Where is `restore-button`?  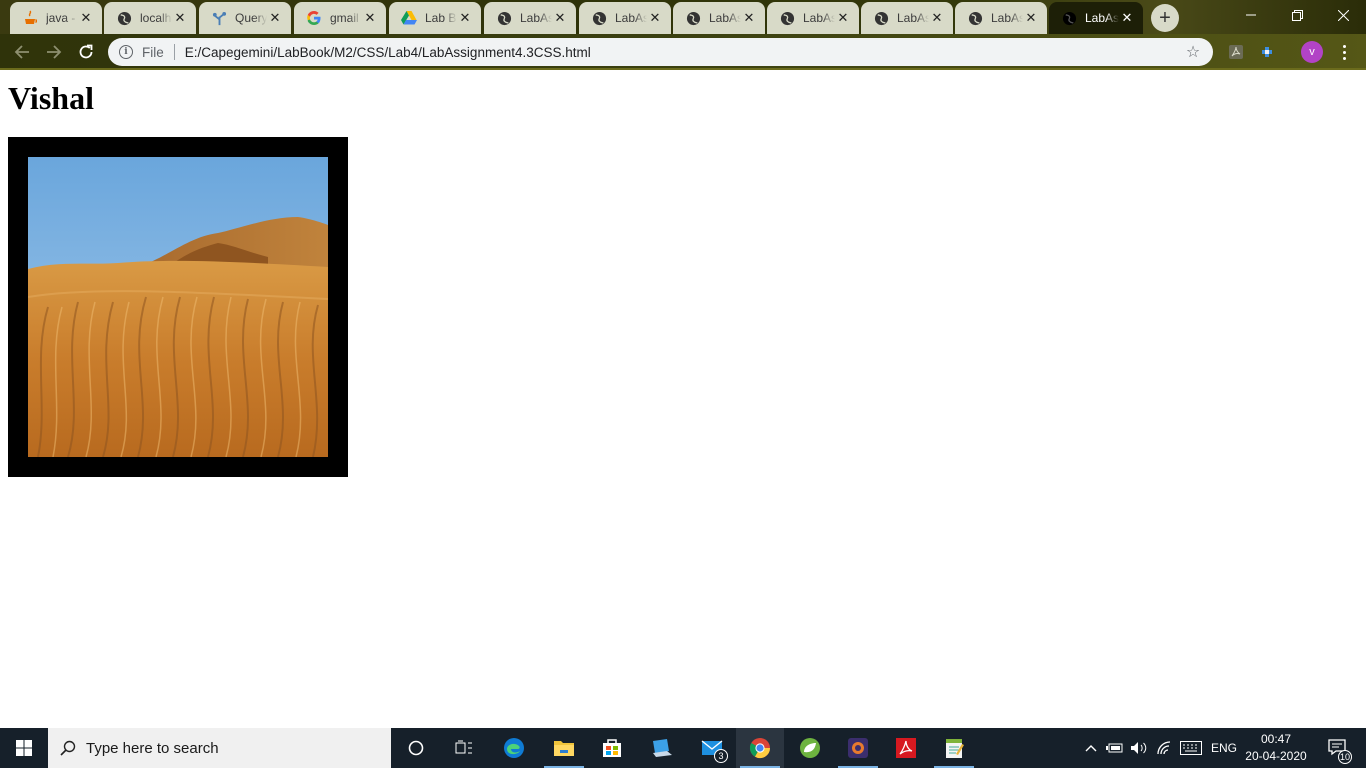
restore-button is located at coordinates (1297, 15).